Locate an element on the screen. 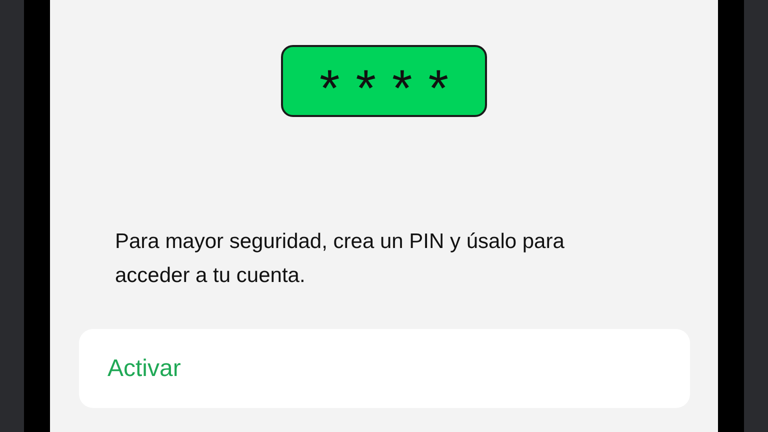 The image size is (768, 432). activate-button: Activar is located at coordinates (384, 368).